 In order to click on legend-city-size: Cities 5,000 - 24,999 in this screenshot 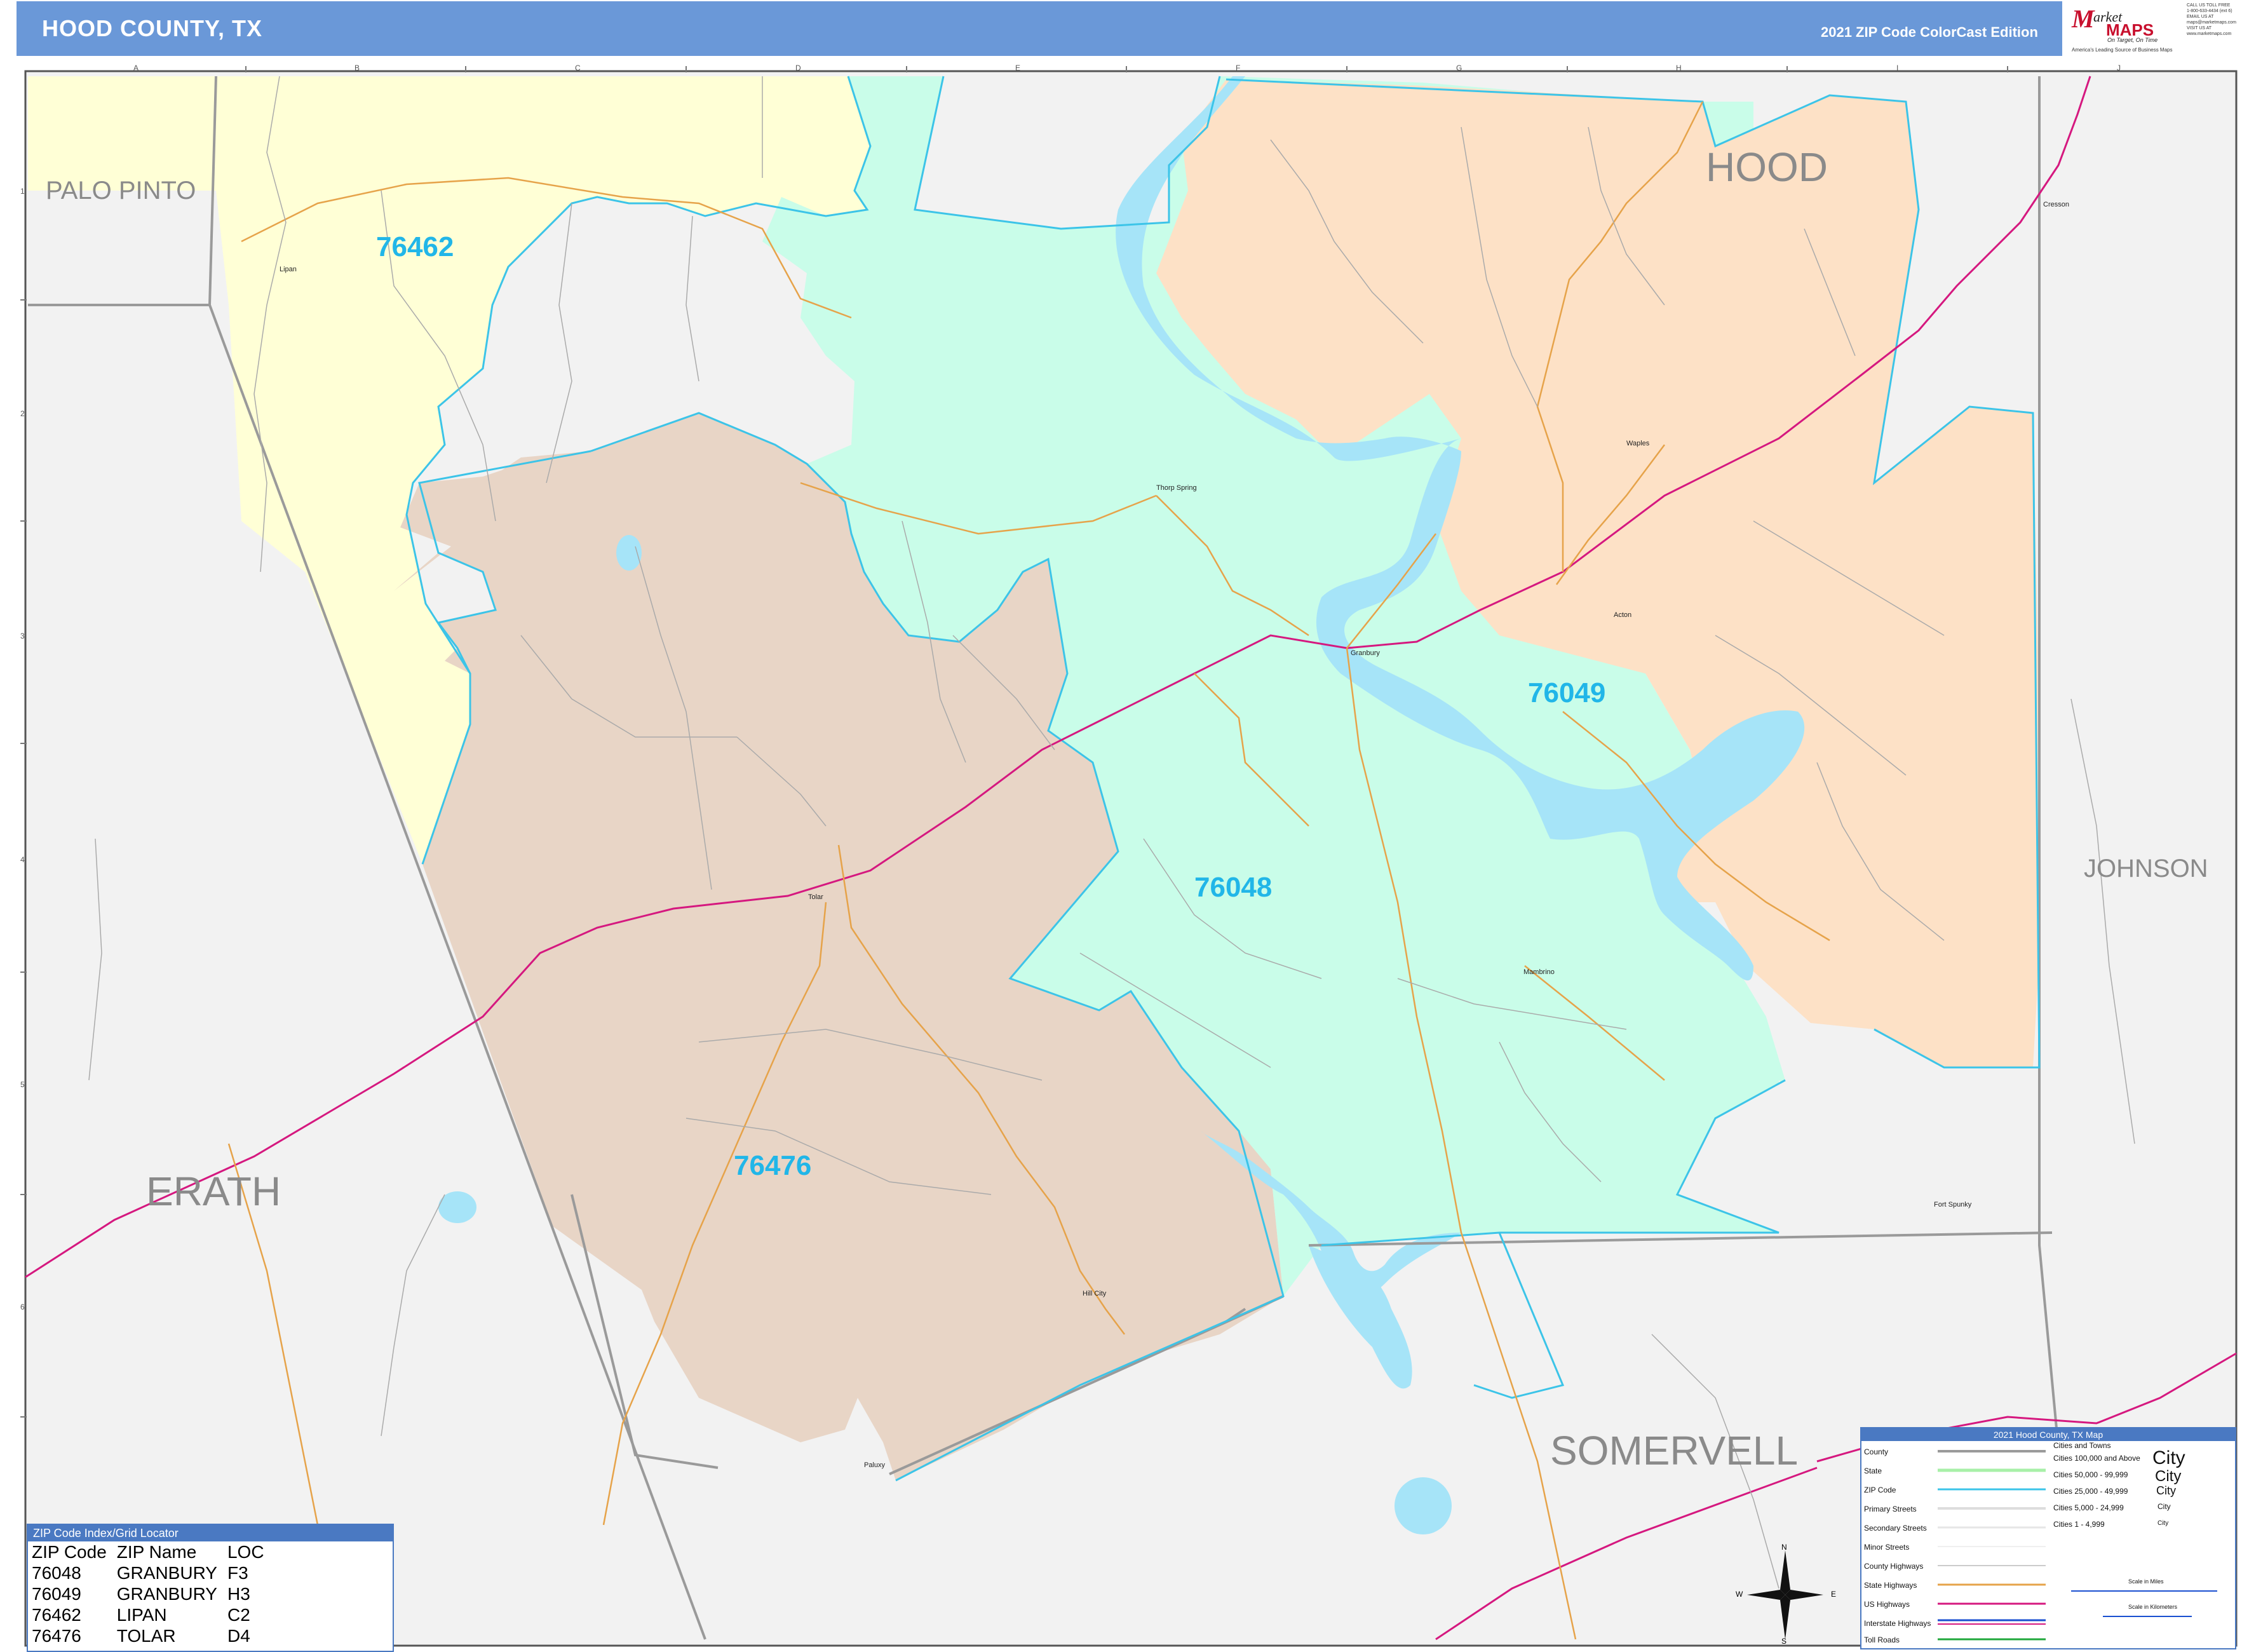, I will do `click(2088, 1507)`.